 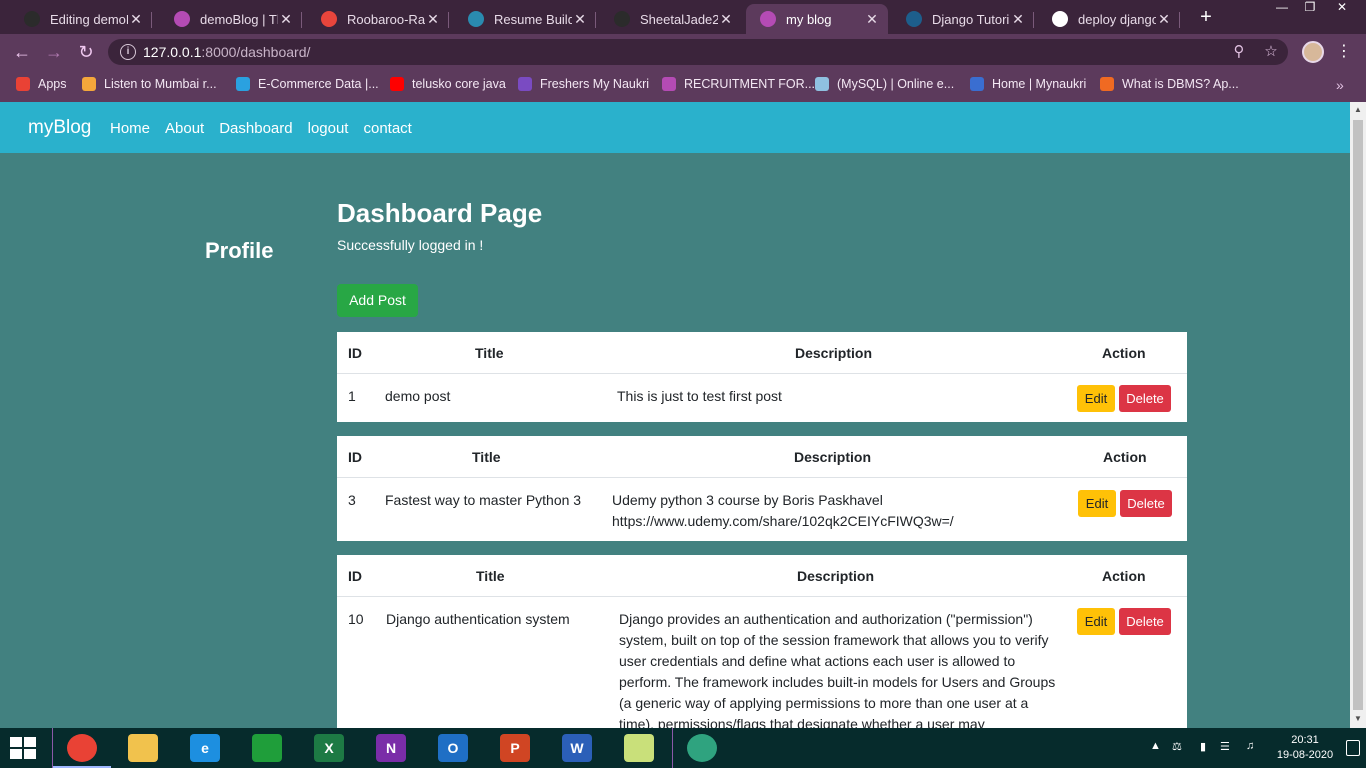 I want to click on taskbar-app: N, so click(x=391, y=748).